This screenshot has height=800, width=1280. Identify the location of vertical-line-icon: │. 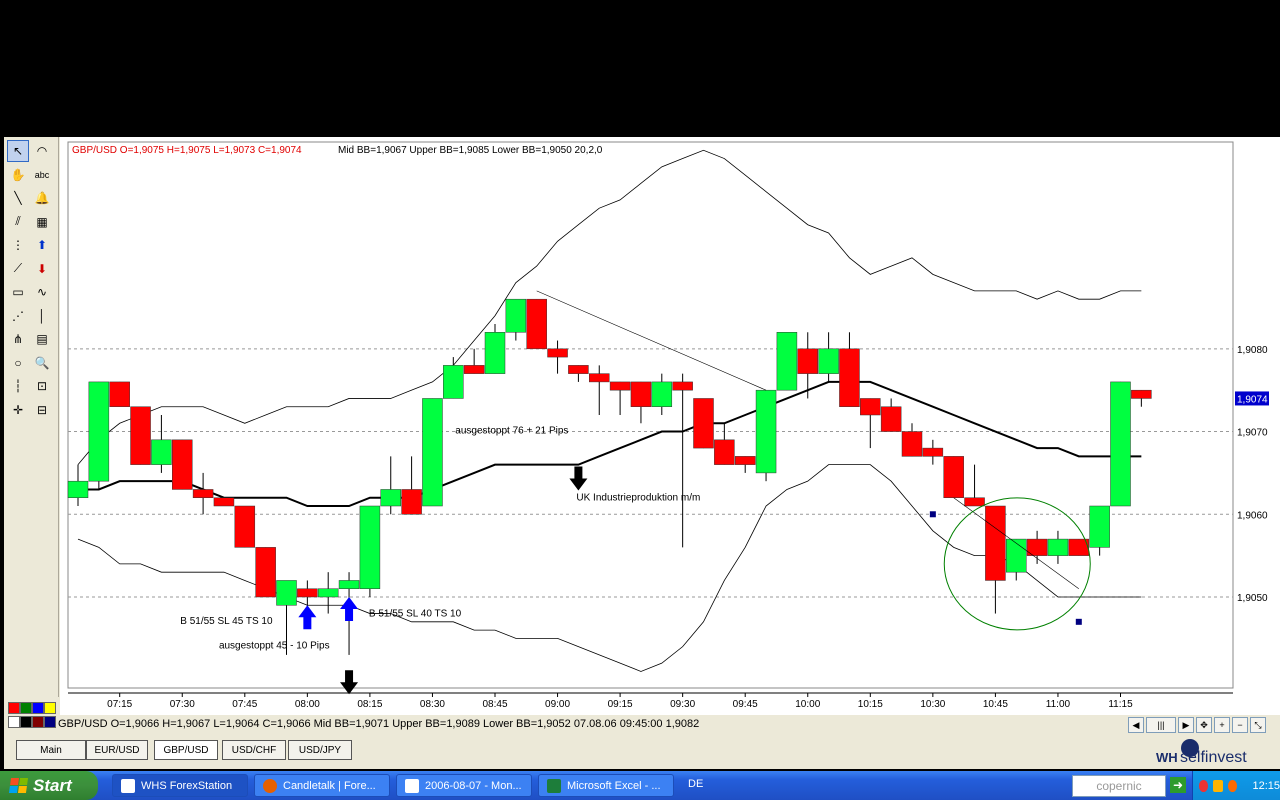
(42, 316).